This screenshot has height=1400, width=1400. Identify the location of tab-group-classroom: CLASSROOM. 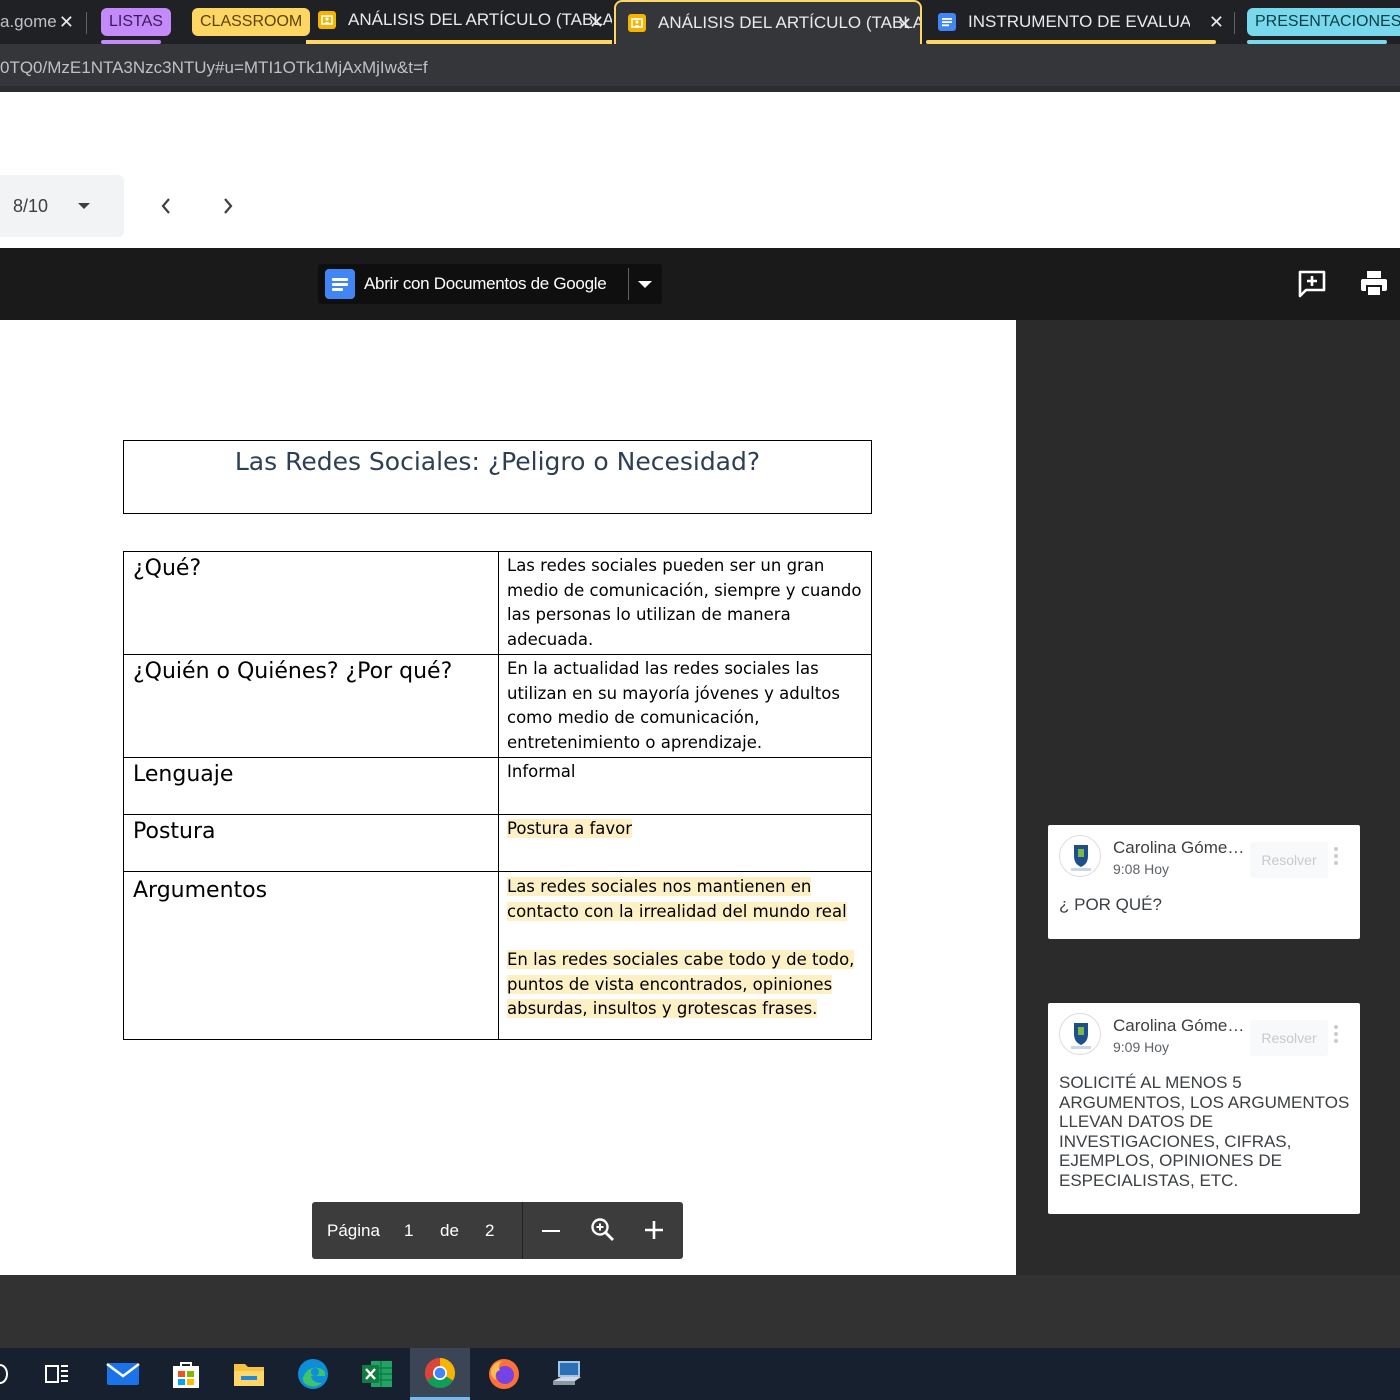
(251, 22).